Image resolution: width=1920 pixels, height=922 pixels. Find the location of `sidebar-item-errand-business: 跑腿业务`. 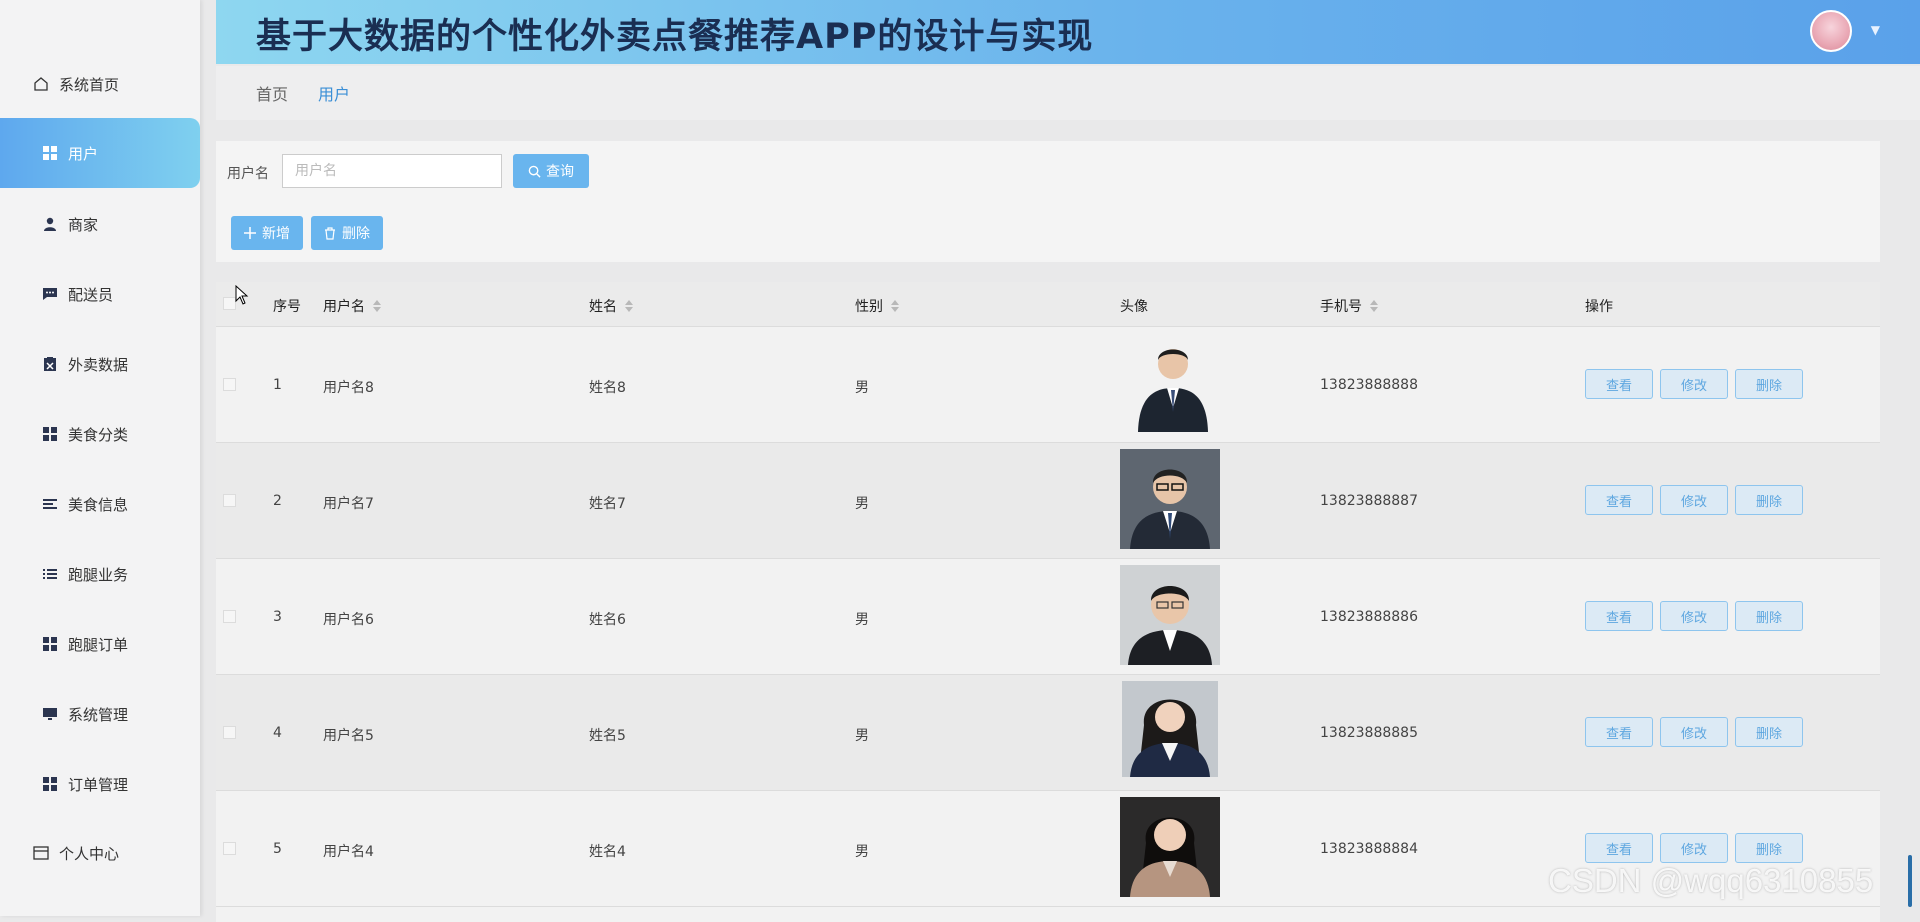

sidebar-item-errand-business: 跑腿业务 is located at coordinates (100, 574).